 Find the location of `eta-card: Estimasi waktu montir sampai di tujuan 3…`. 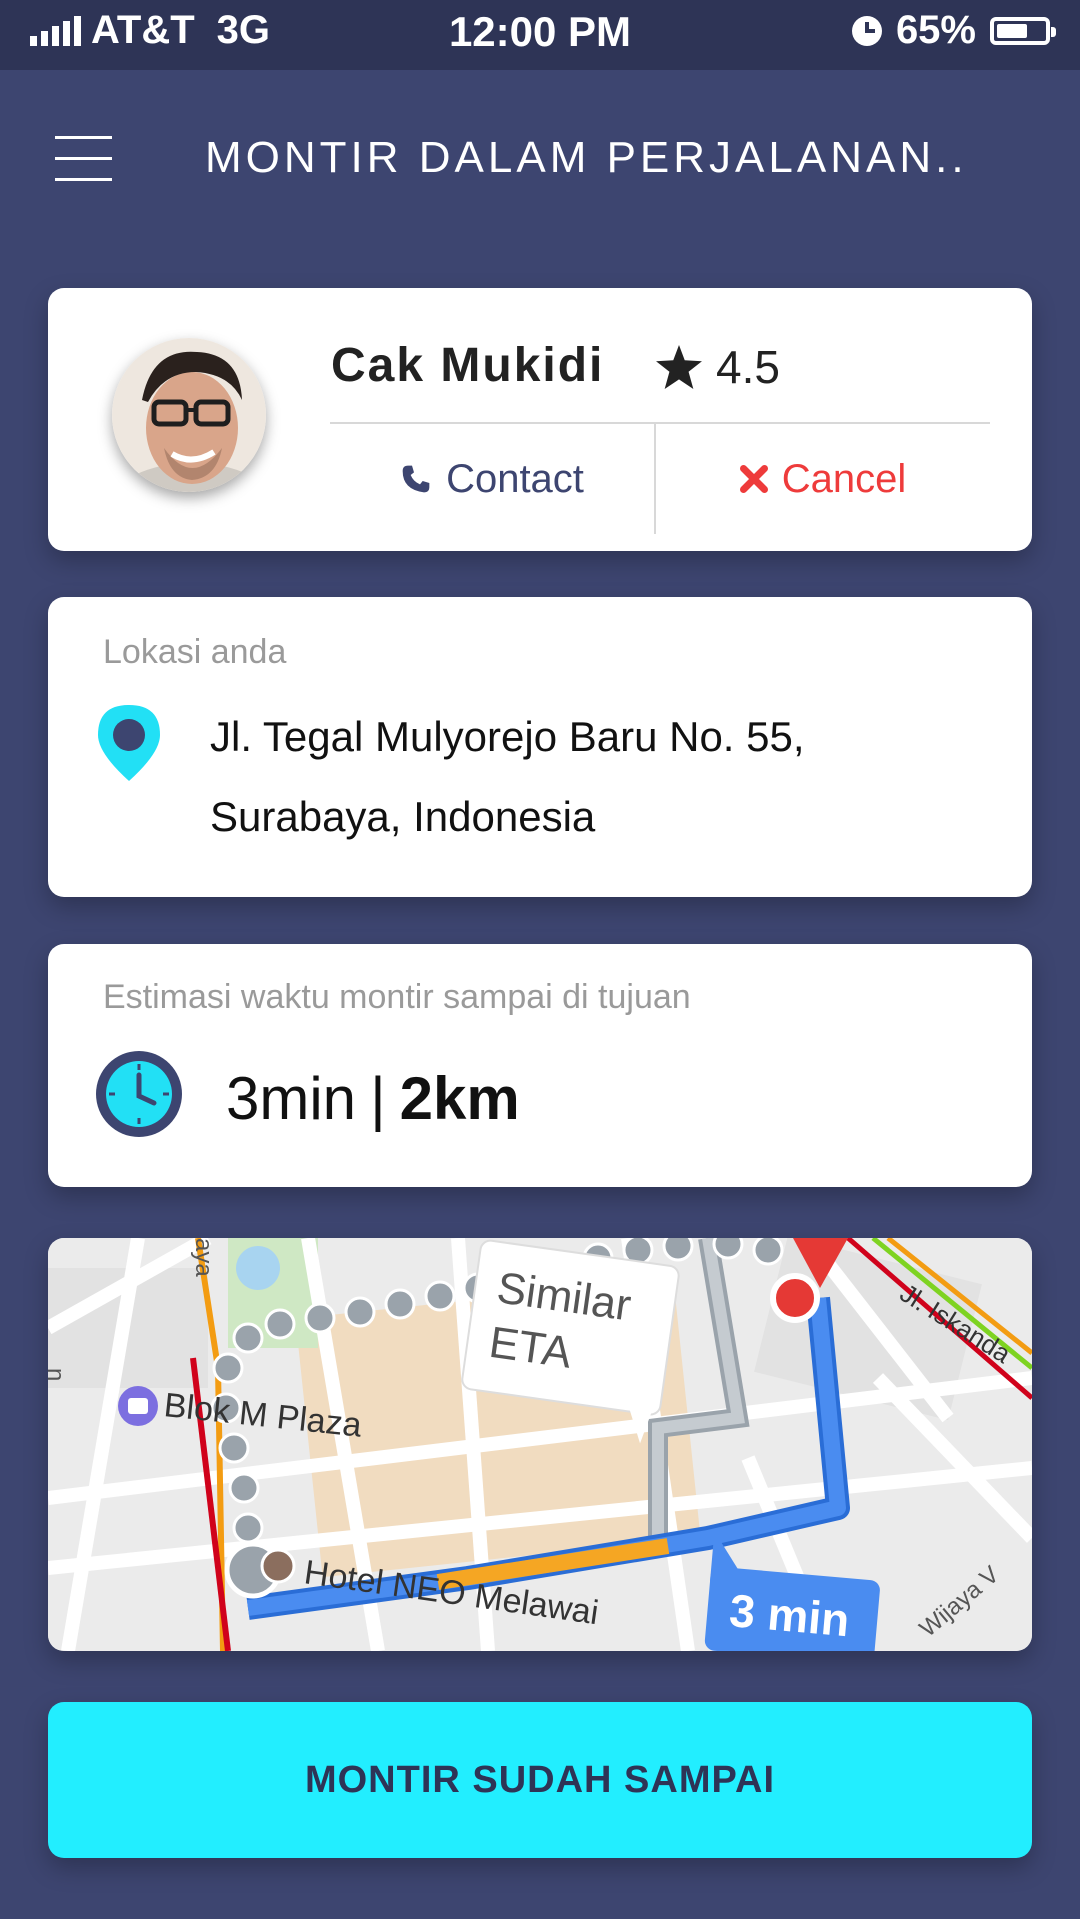

eta-card: Estimasi waktu montir sampai di tujuan 3… is located at coordinates (540, 1065).